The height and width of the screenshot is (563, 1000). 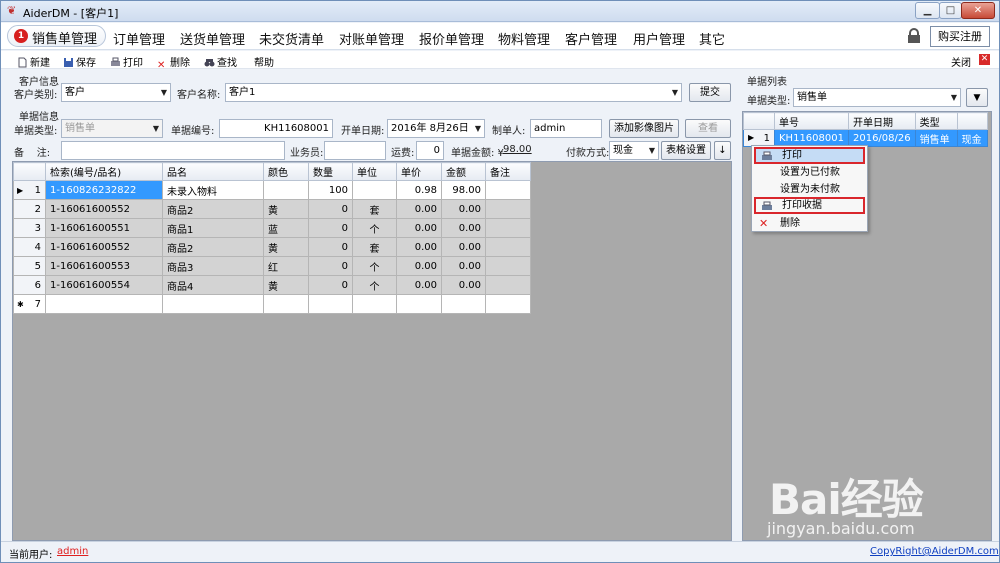 What do you see at coordinates (212, 38) in the screenshot?
I see `menu-delivery: 送货单管理` at bounding box center [212, 38].